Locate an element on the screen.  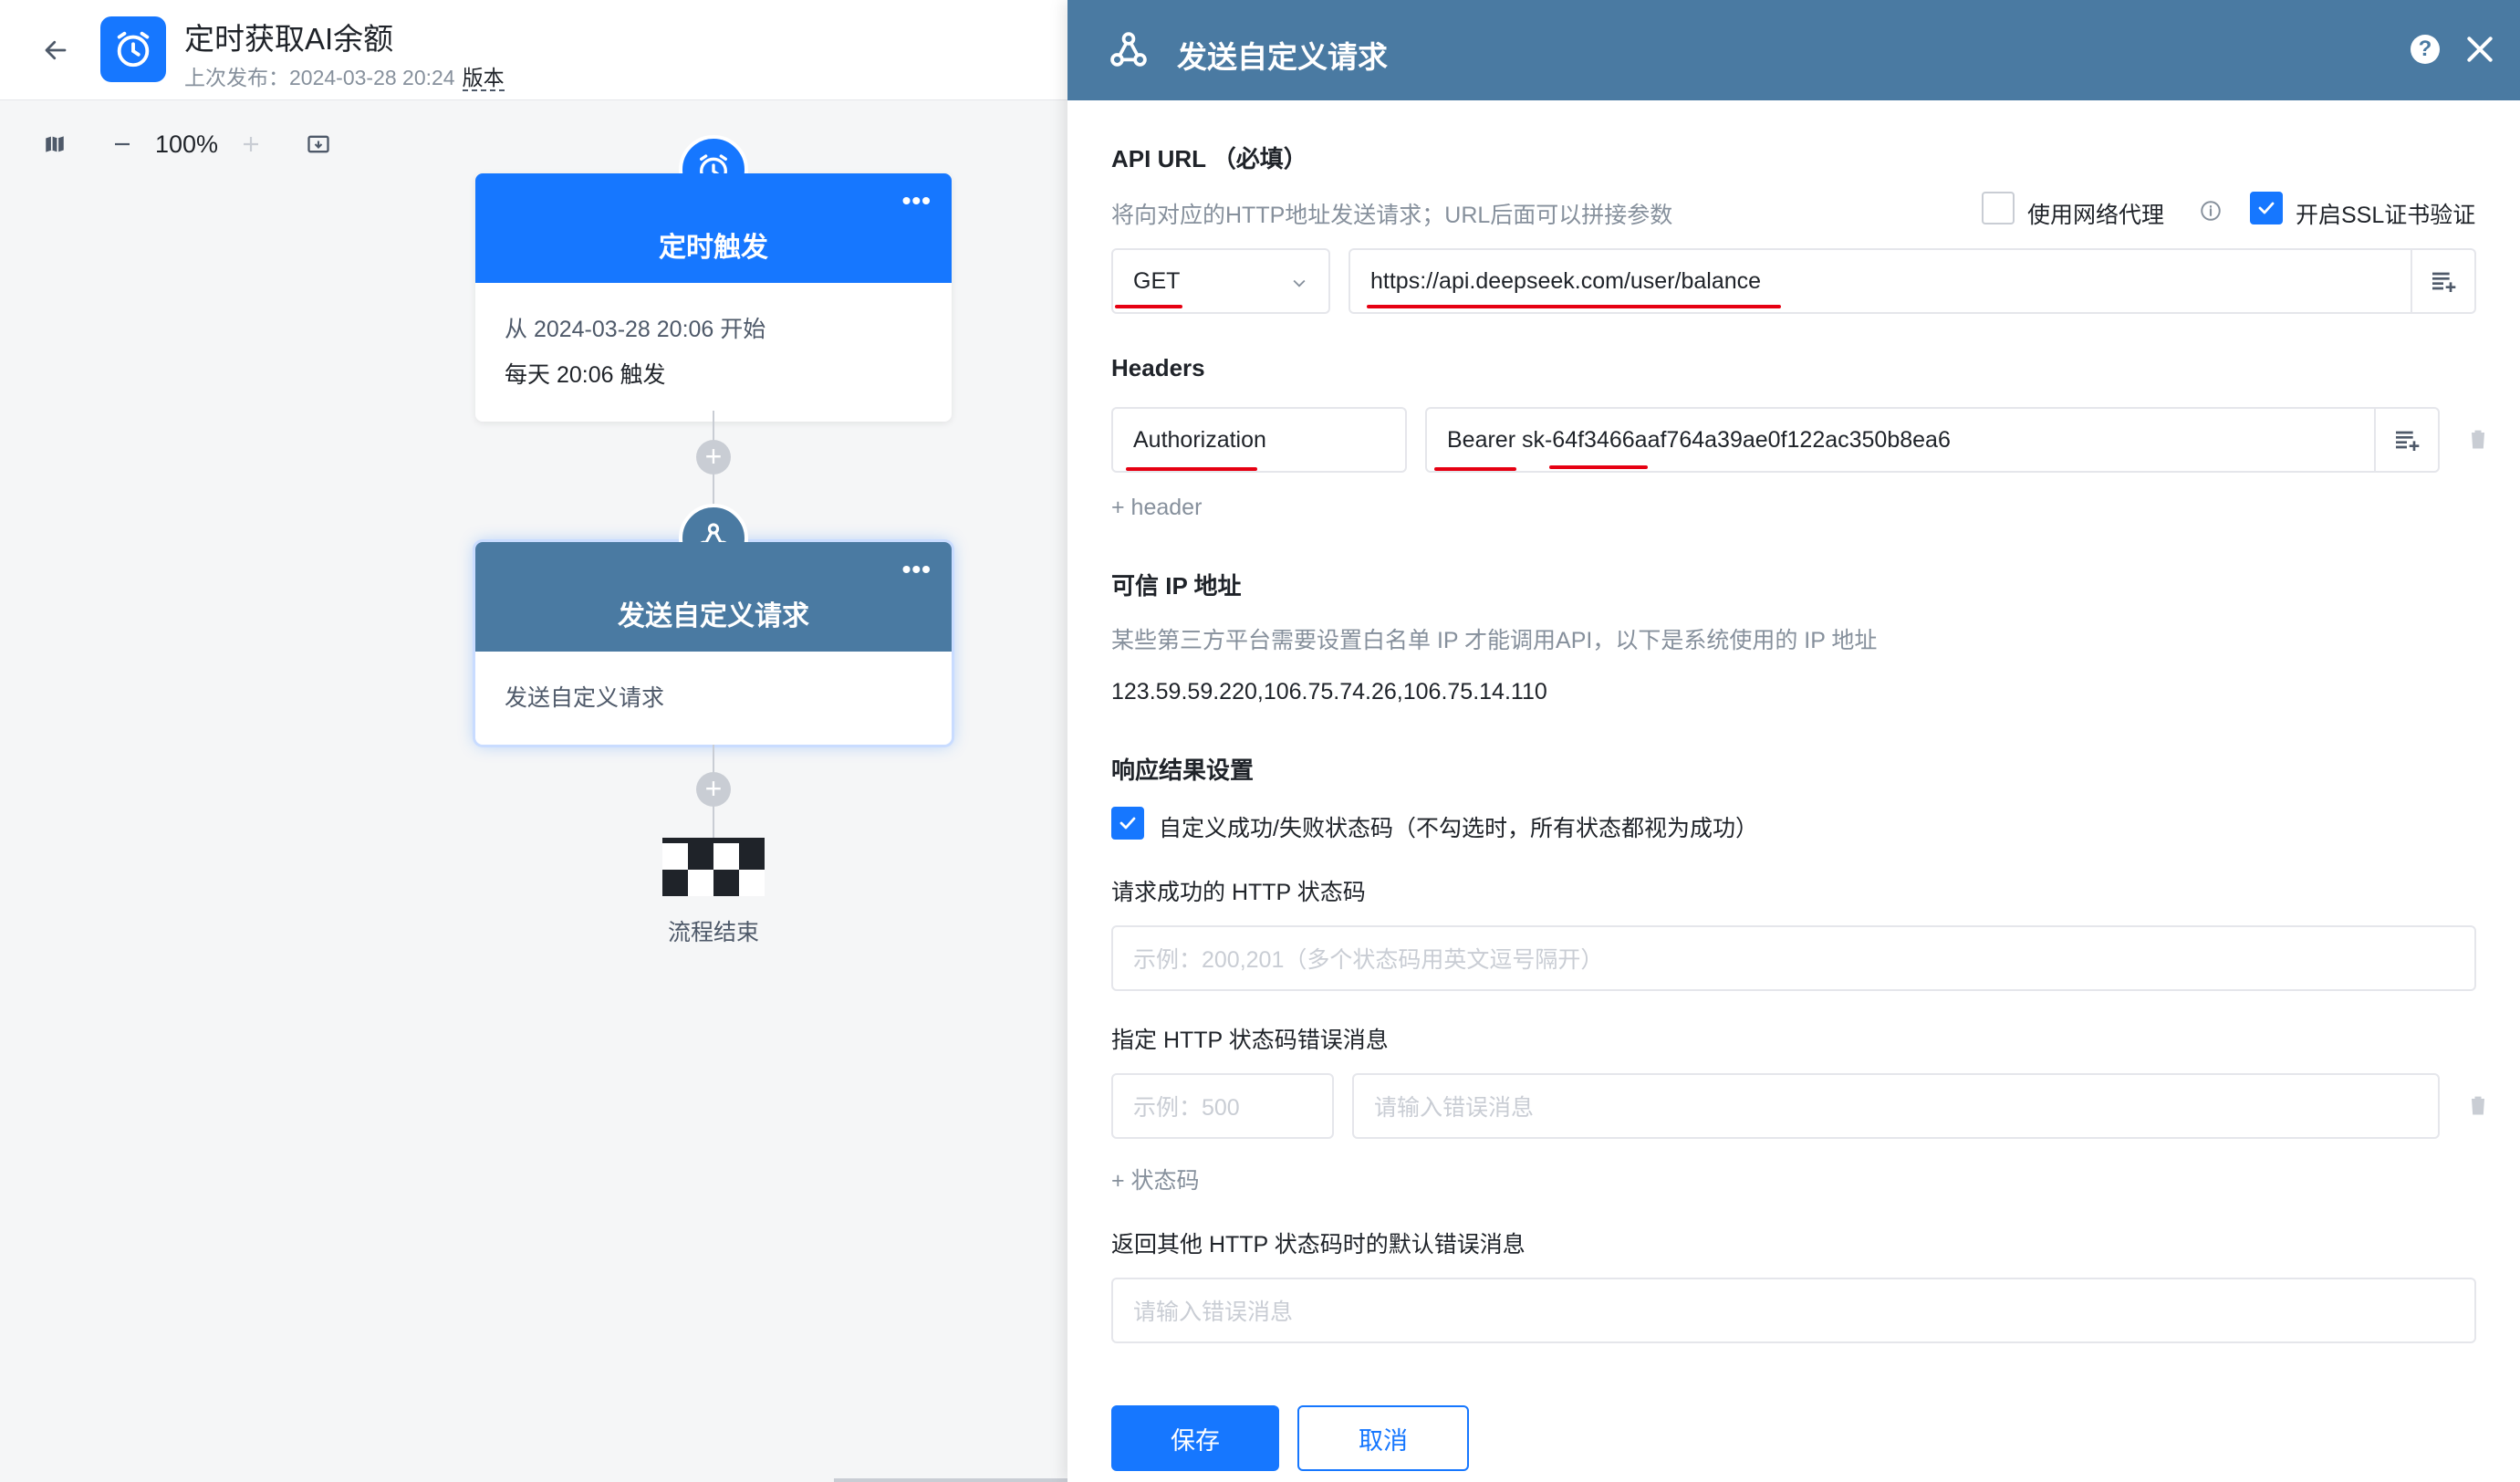
drawer-header: 发送自定义请求 ? is located at coordinates (1794, 50).